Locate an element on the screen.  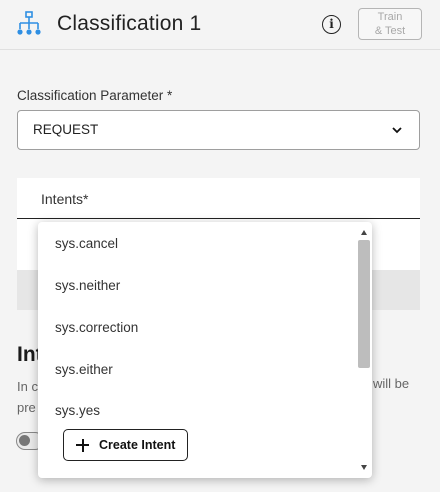
option-sys-cancel: sys.cancel is located at coordinates (86, 243).